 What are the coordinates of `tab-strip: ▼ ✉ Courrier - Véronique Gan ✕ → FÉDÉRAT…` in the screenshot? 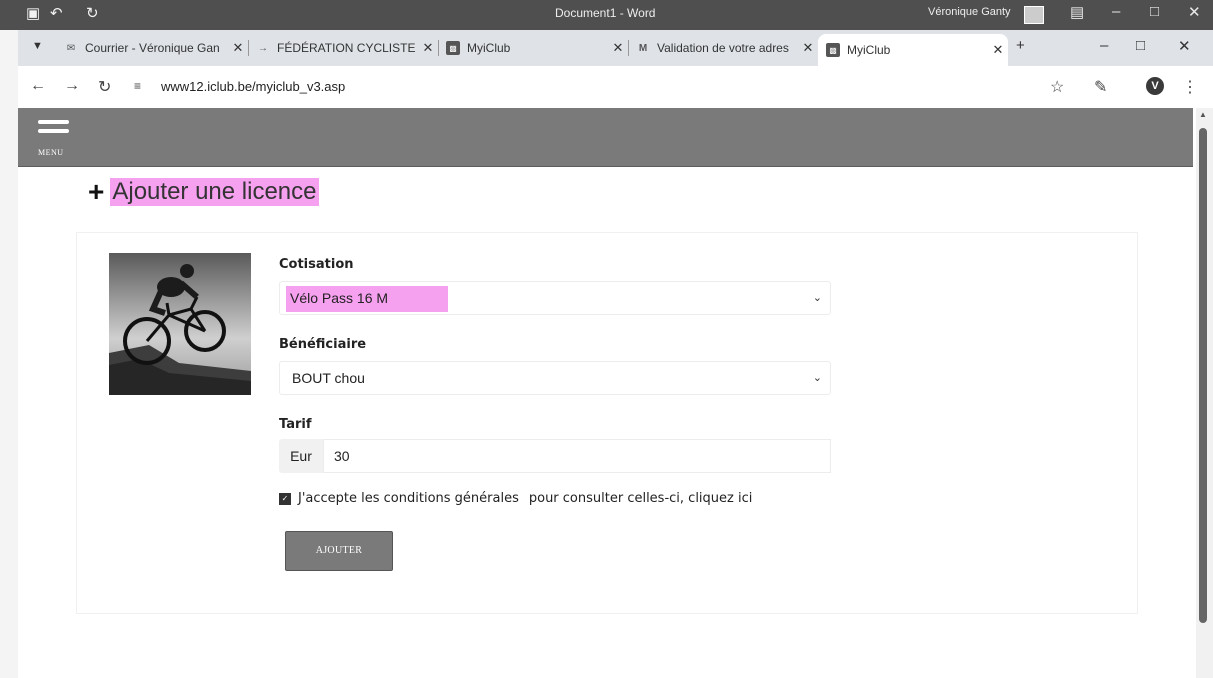 It's located at (615, 48).